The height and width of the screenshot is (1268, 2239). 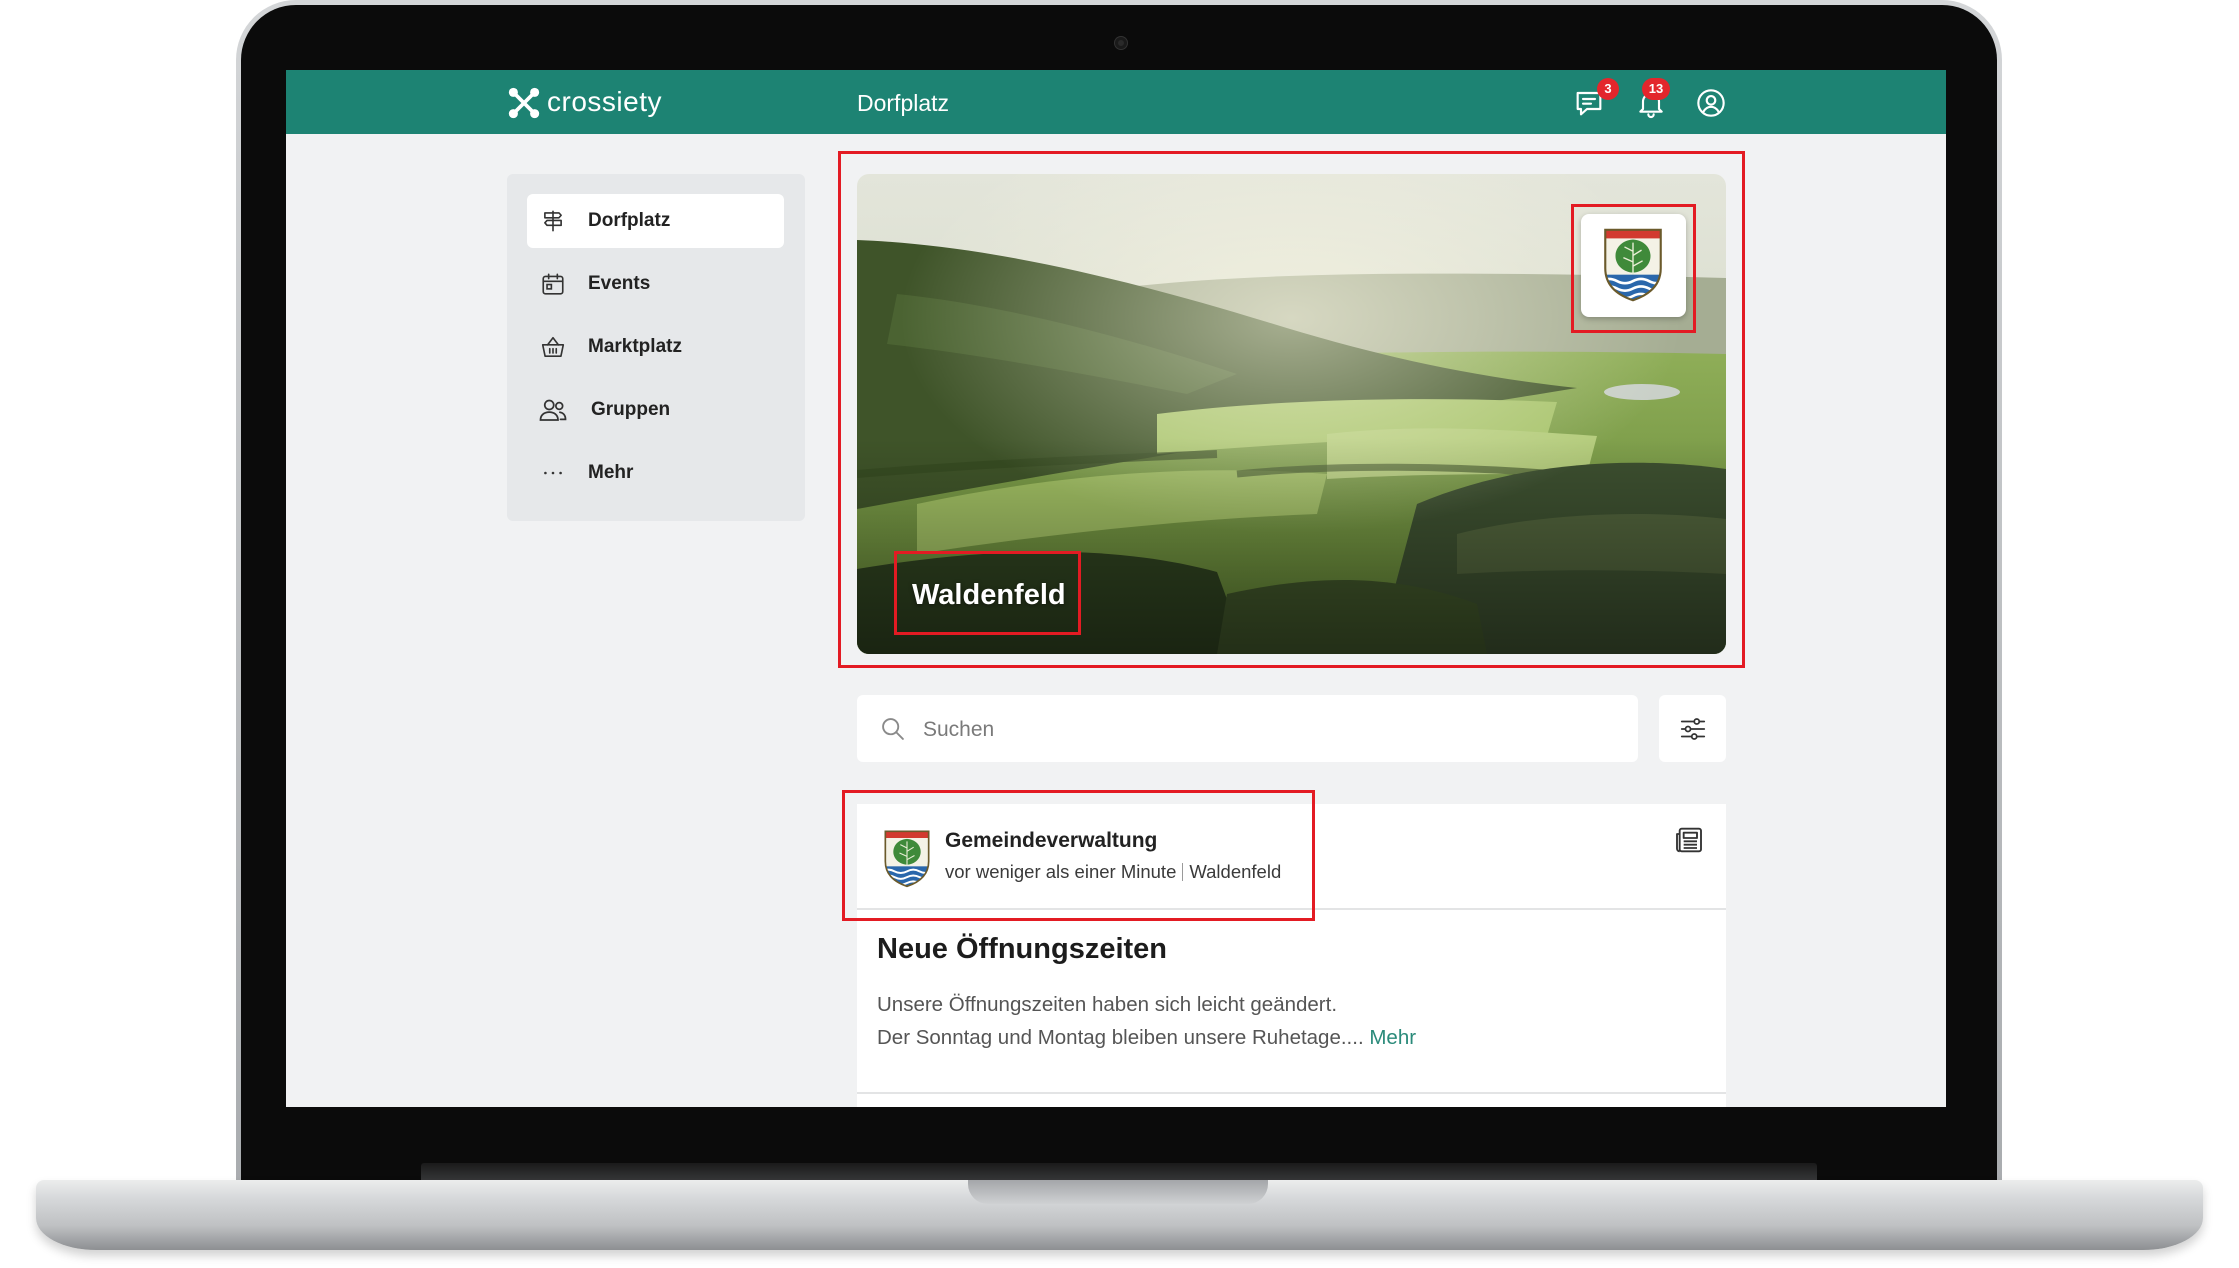 I want to click on sidebar-item-marktplatz: Marktplatz, so click(x=655, y=347).